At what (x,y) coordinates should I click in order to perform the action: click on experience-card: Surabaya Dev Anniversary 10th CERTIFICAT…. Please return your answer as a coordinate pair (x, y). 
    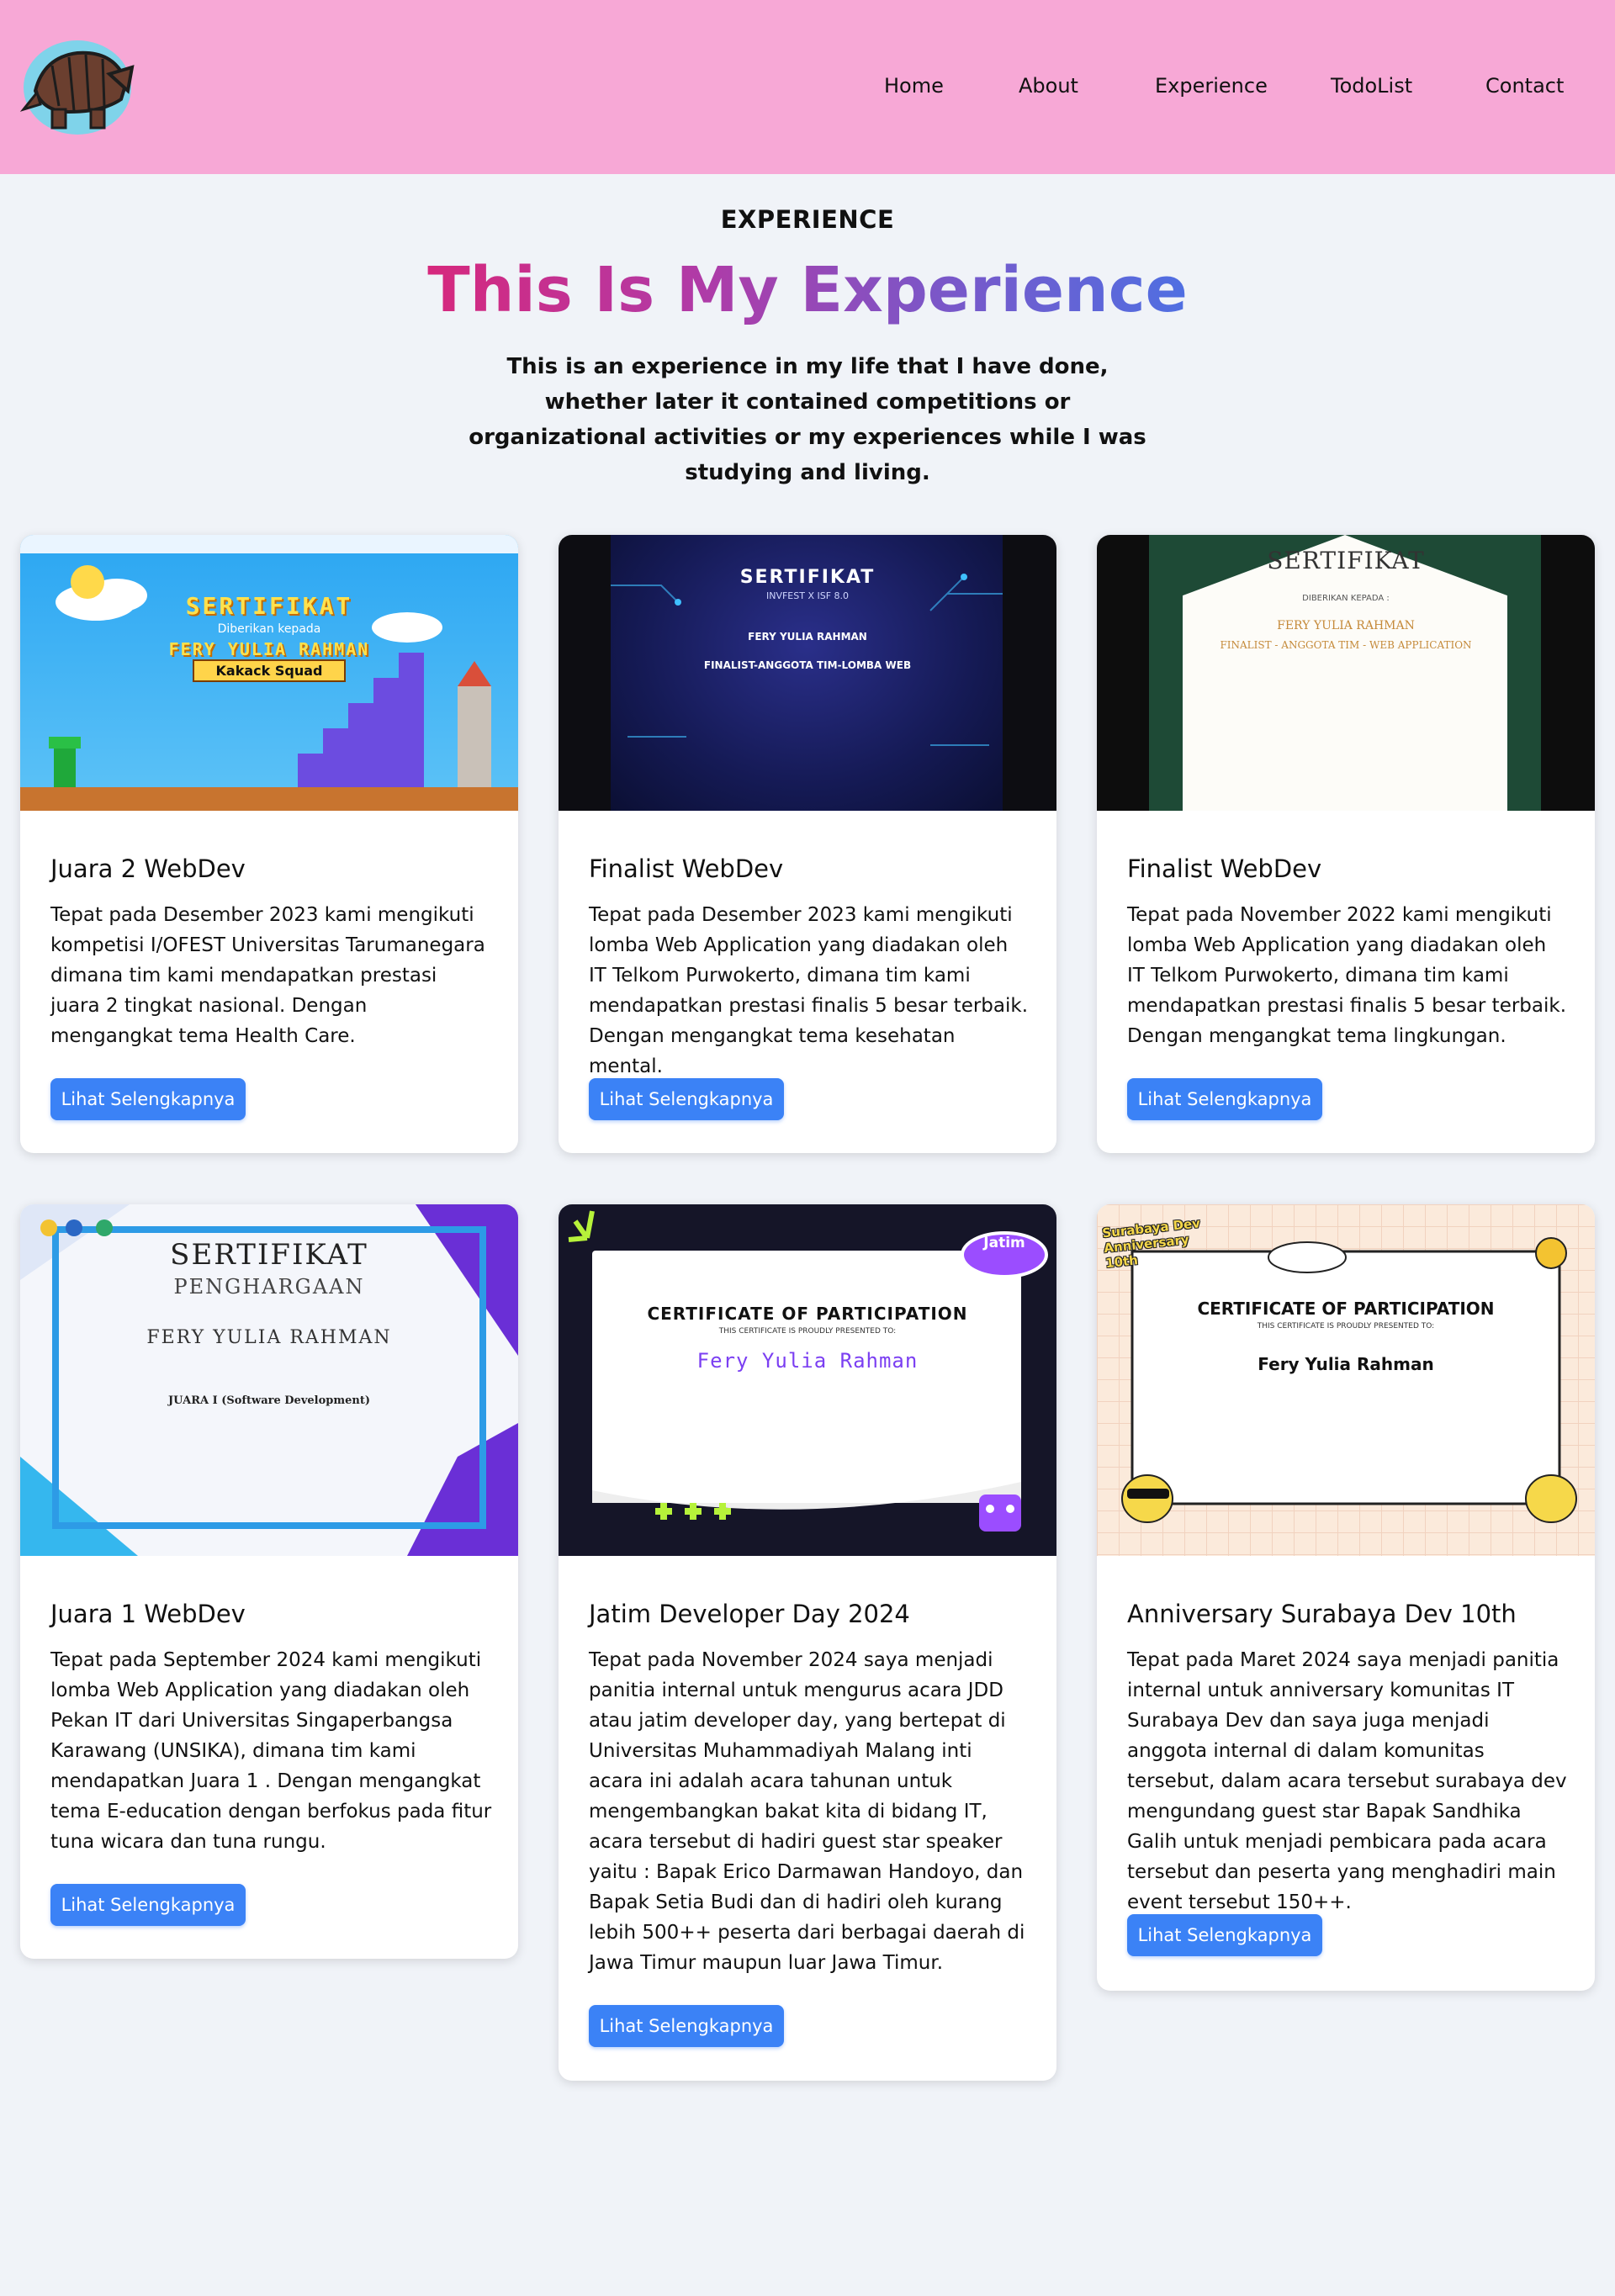
    Looking at the image, I should click on (1346, 1597).